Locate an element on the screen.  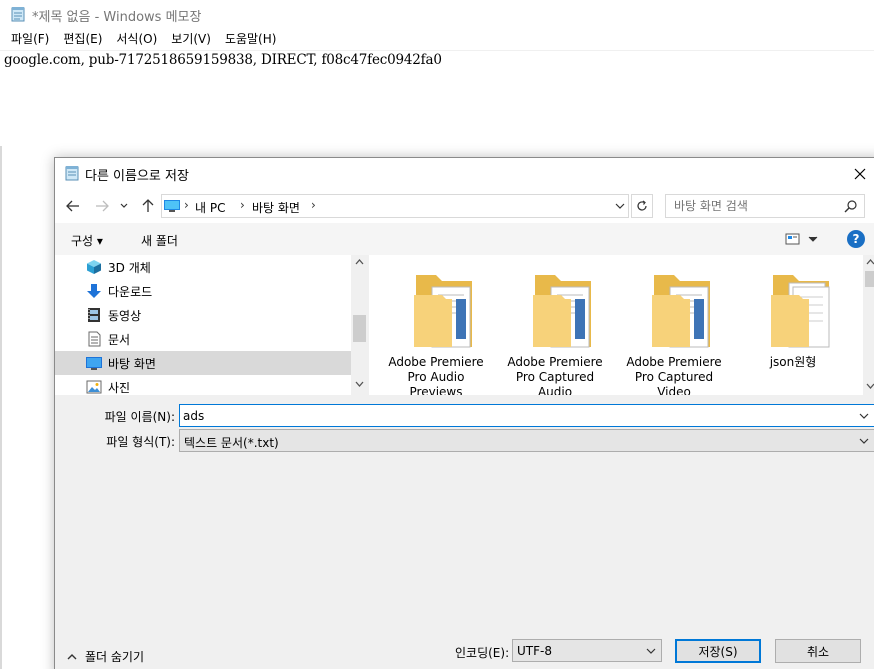
back-button is located at coordinates (73, 206).